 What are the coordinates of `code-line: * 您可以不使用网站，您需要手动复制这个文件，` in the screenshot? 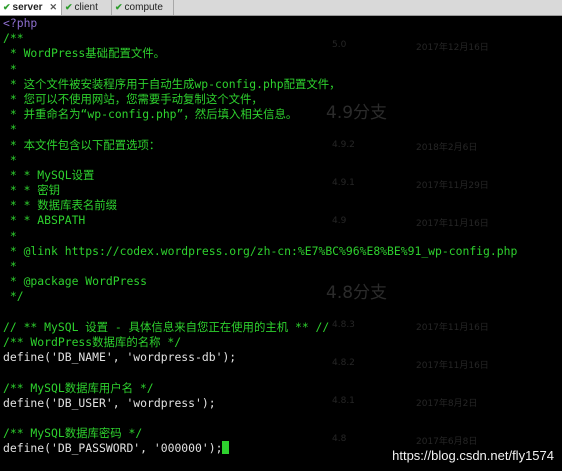 It's located at (260, 99).